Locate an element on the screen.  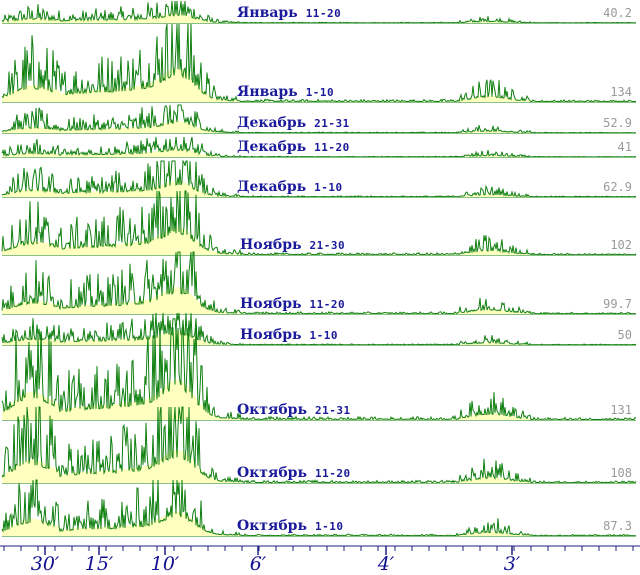
x-tick-label: 6′ is located at coordinates (258, 564).